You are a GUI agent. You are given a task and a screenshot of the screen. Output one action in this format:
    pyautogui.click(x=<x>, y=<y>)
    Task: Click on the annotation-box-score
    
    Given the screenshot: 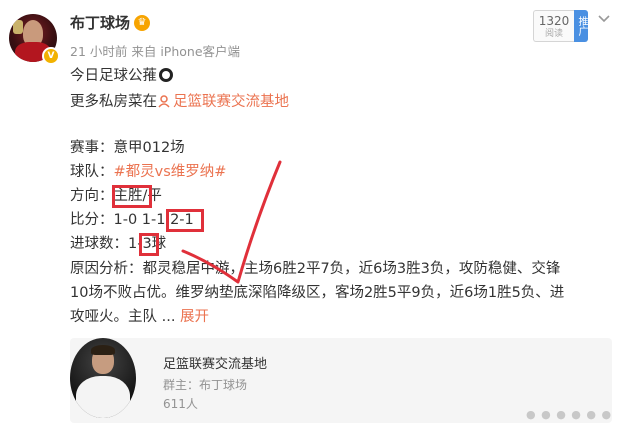 What is the action you would take?
    pyautogui.click(x=185, y=220)
    